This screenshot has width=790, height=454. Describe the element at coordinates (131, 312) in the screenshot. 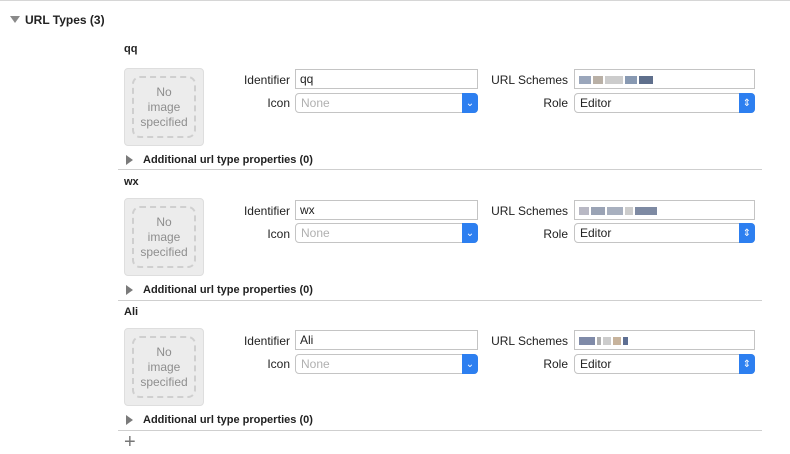

I see `url-type-name: Ali` at that location.